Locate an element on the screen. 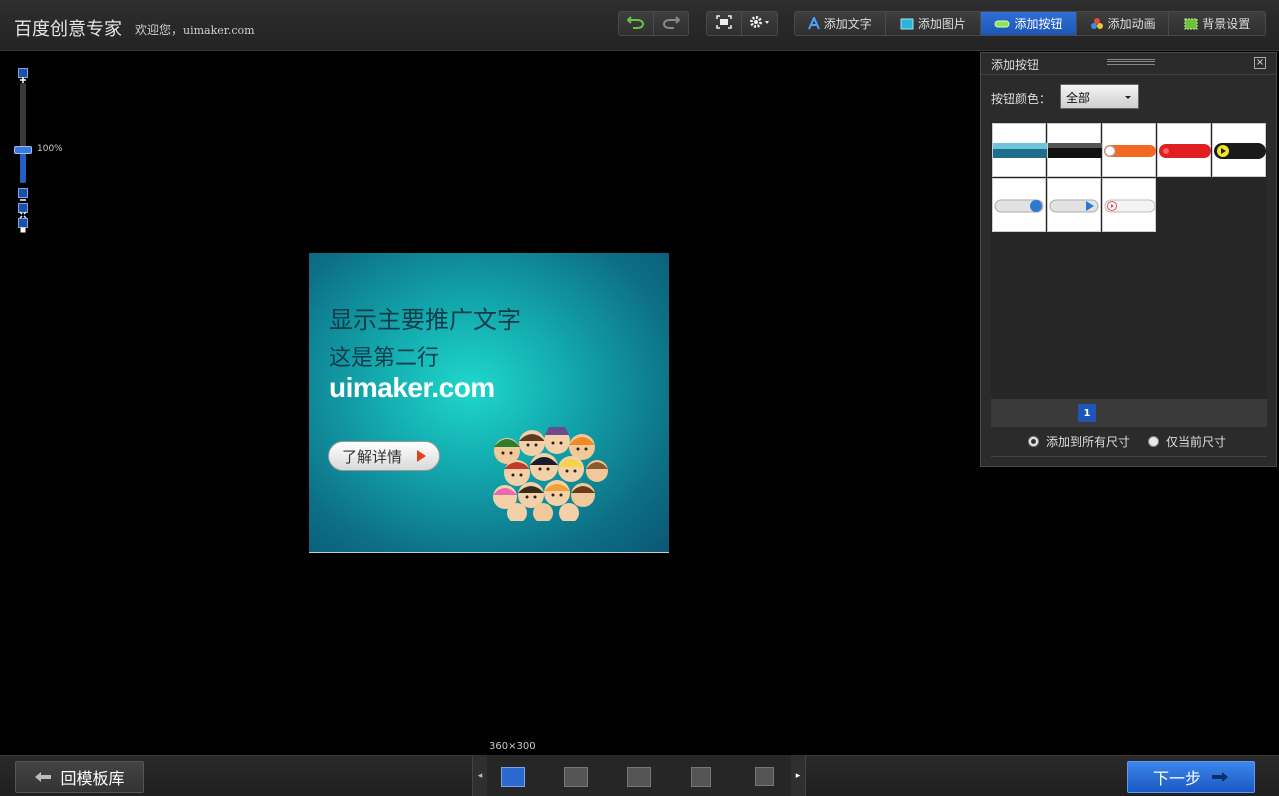 This screenshot has width=1279, height=796. banner-text-line3: uimaker.com is located at coordinates (412, 388).